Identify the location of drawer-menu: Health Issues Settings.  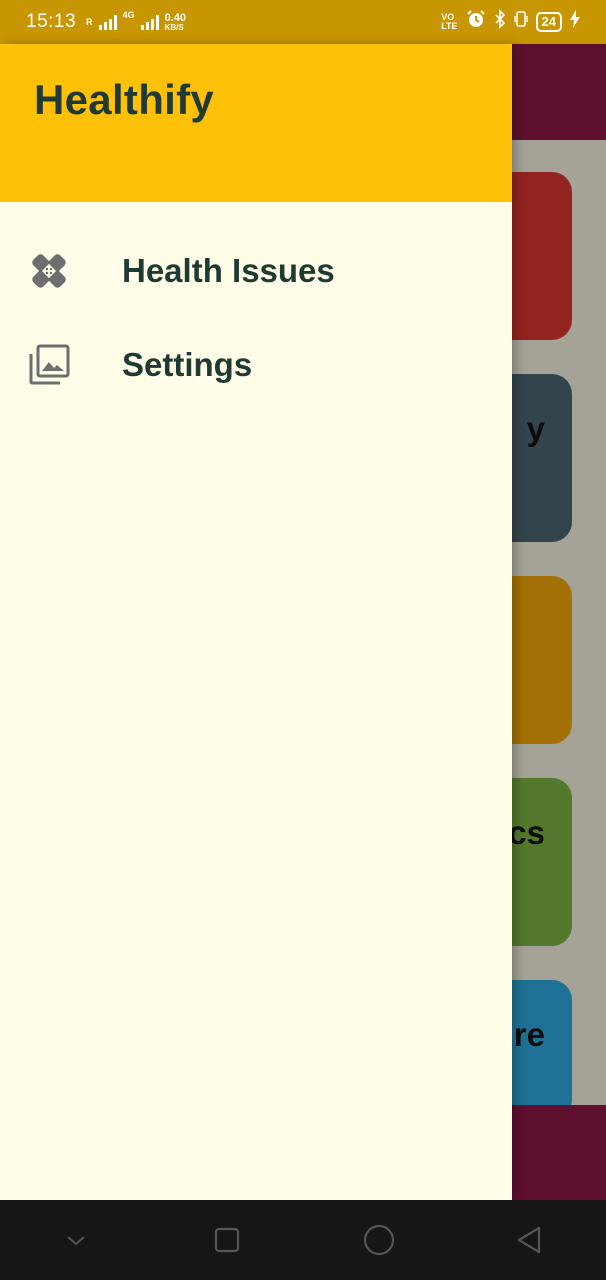
(256, 307).